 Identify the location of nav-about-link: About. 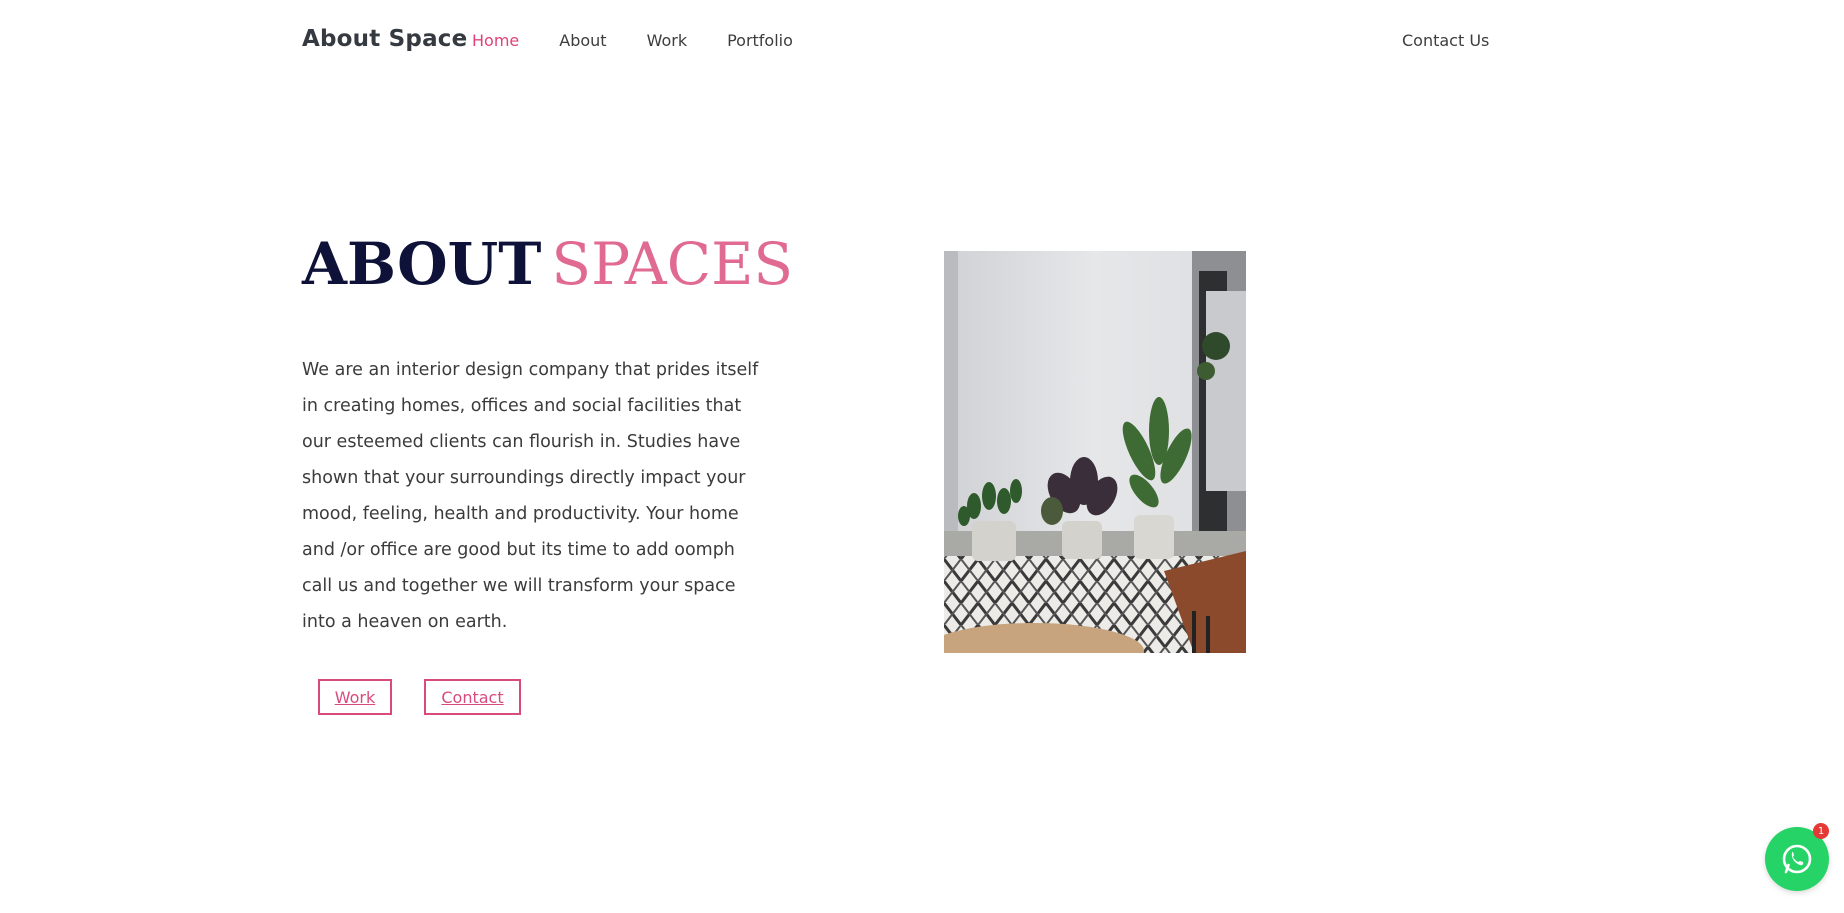
(582, 40).